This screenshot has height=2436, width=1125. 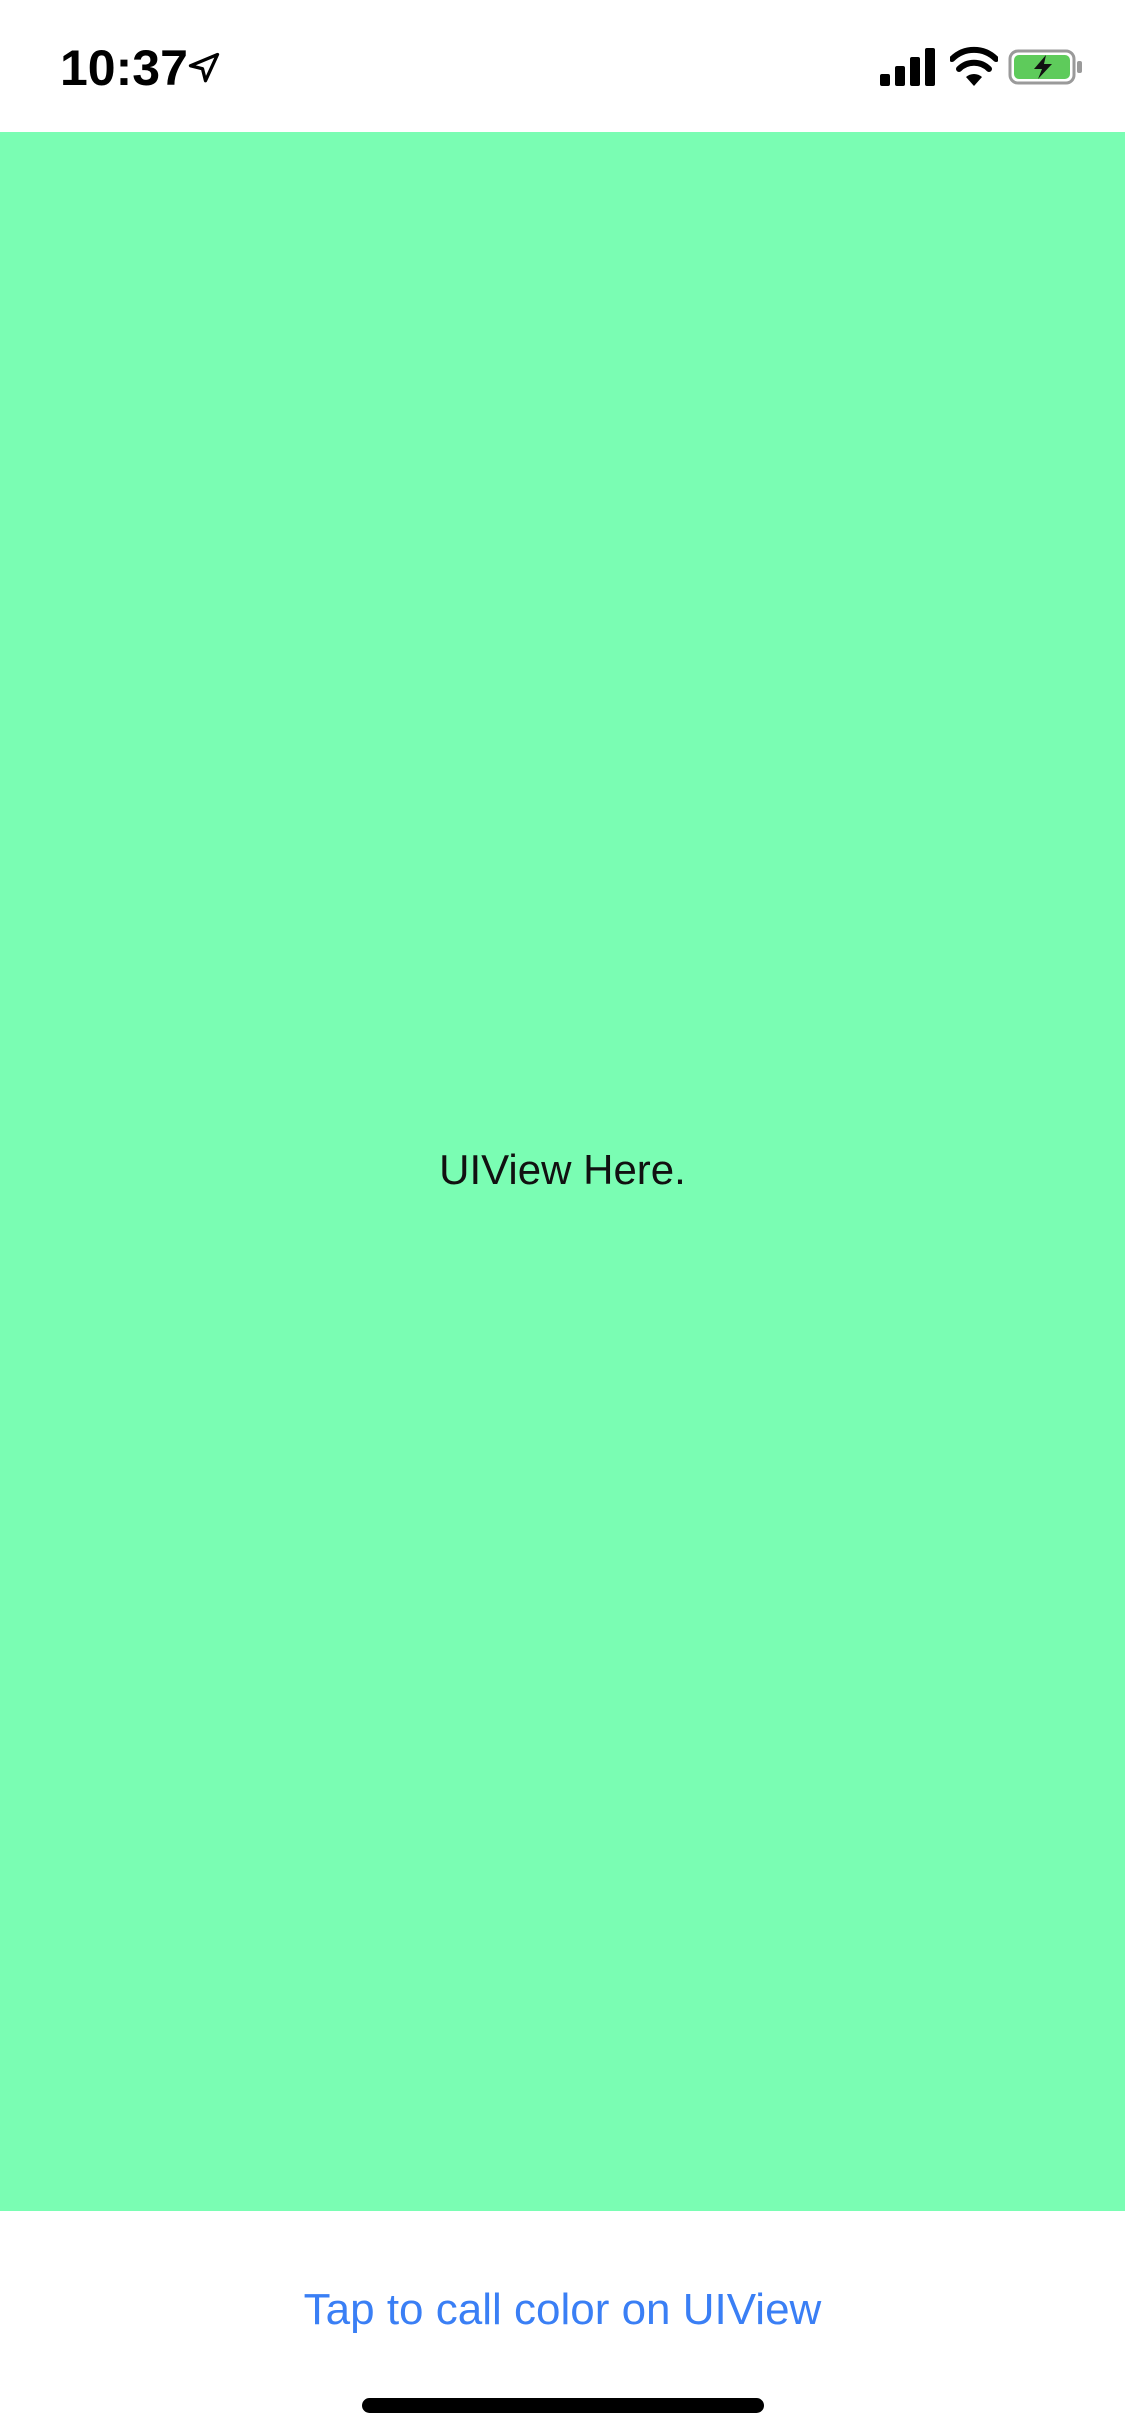 What do you see at coordinates (562, 1169) in the screenshot?
I see `uiview-label: UIView Here.` at bounding box center [562, 1169].